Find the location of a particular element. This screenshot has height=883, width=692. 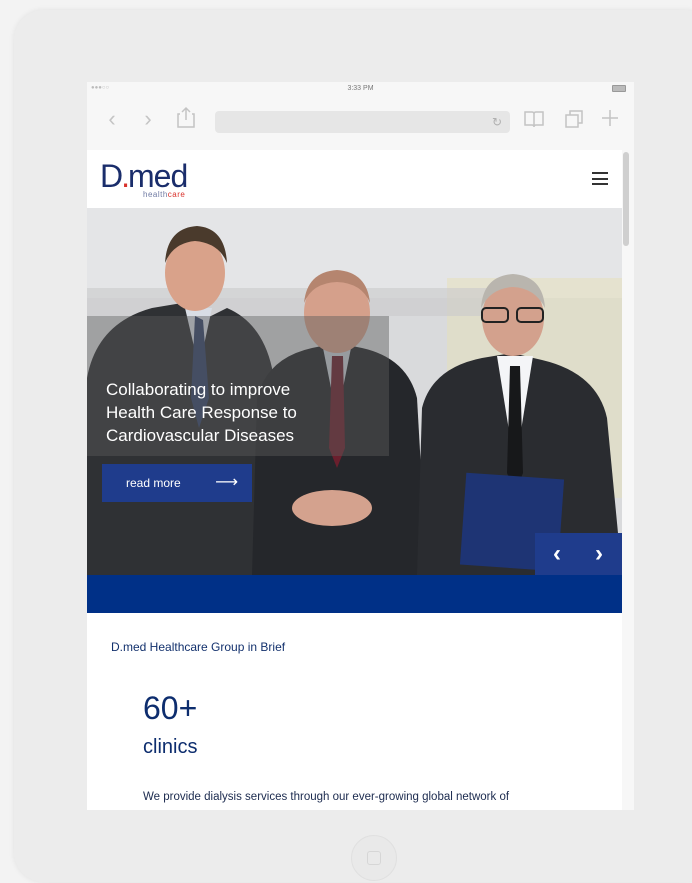

slider-next-button: › is located at coordinates (599, 554).